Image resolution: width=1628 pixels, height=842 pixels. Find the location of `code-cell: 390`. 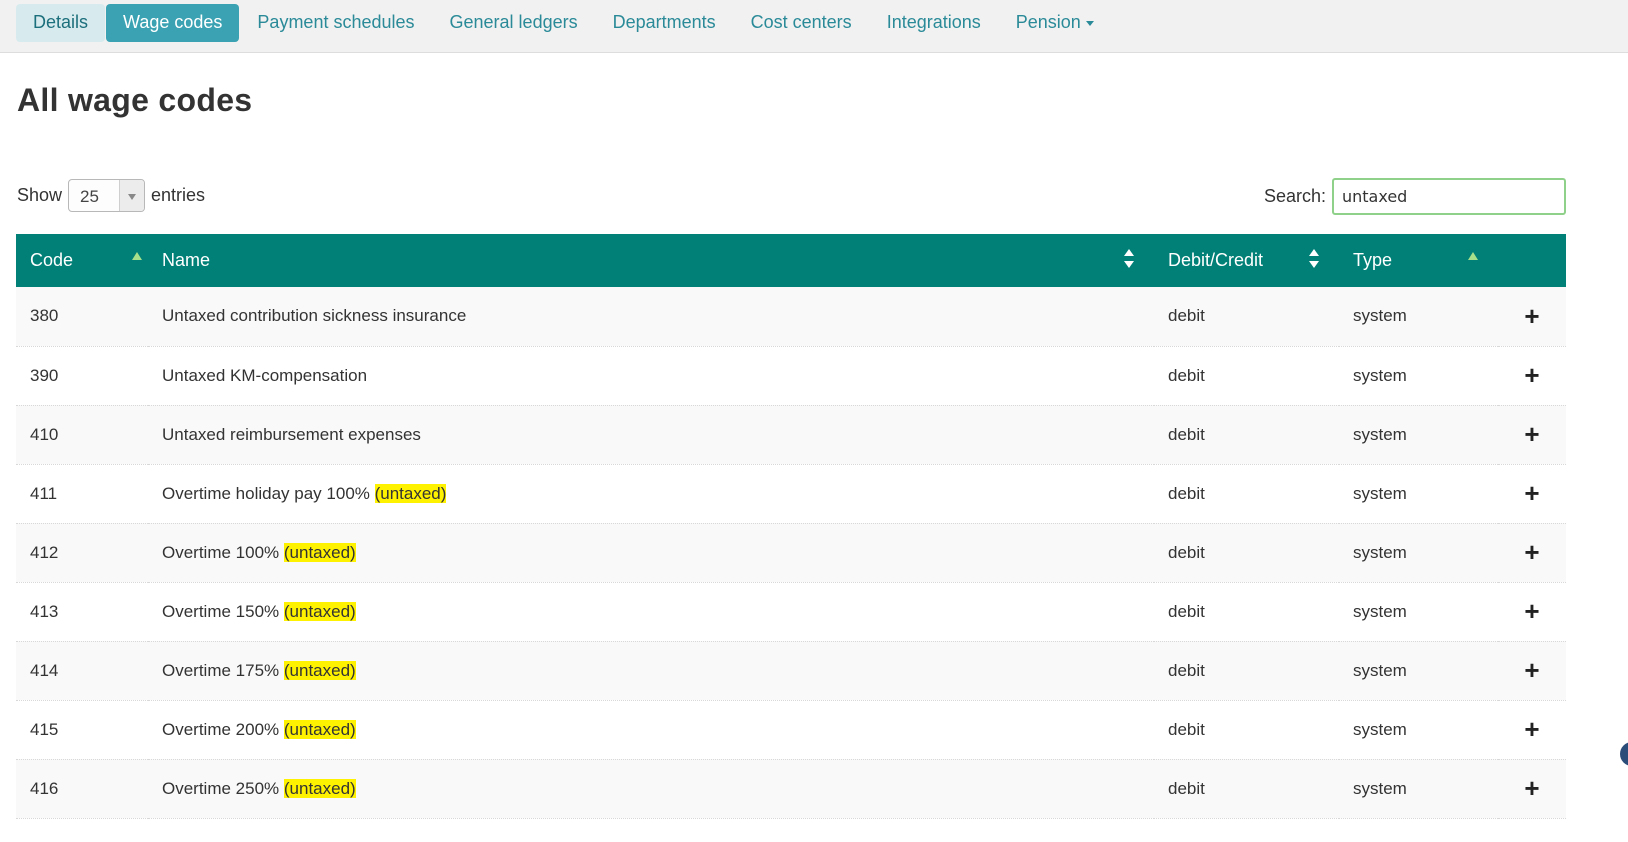

code-cell: 390 is located at coordinates (44, 375).